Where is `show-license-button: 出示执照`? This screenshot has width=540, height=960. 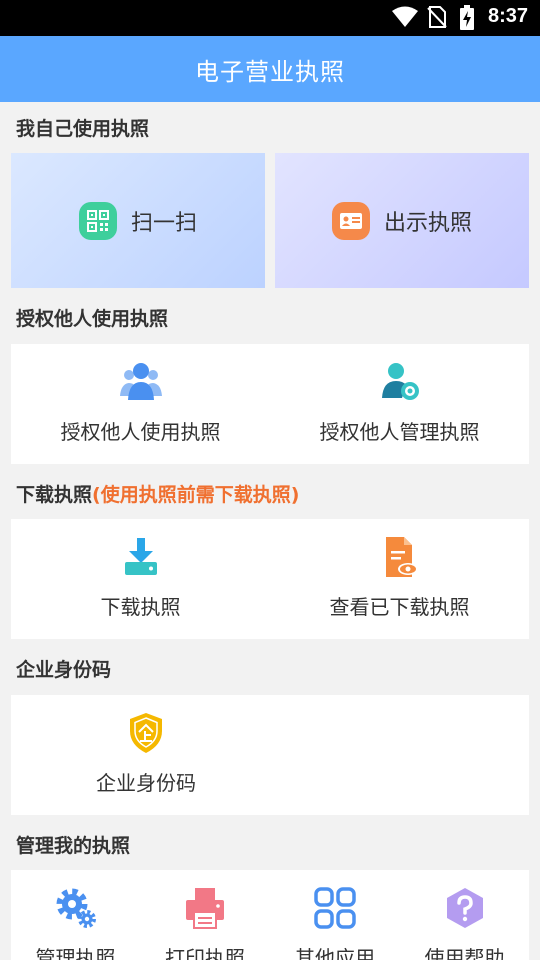 show-license-button: 出示执照 is located at coordinates (402, 220).